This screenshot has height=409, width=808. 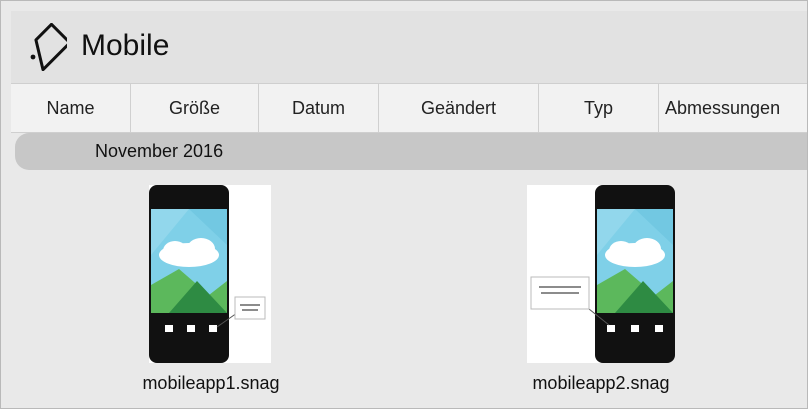 I want to click on column-modified: Geändert, so click(x=459, y=108).